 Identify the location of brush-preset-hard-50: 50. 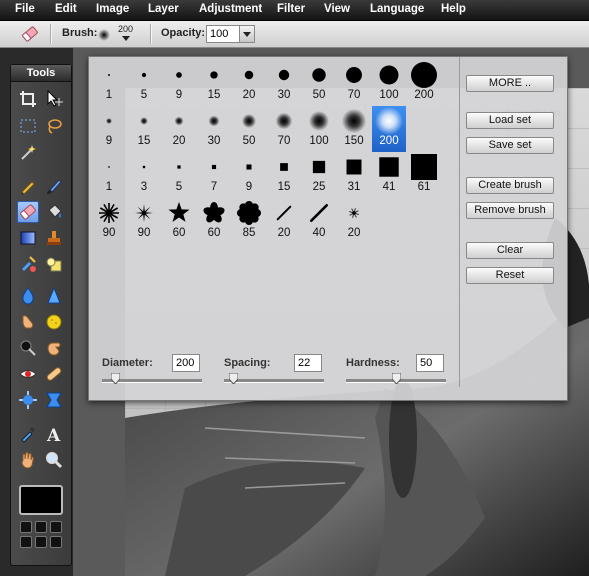
(319, 83).